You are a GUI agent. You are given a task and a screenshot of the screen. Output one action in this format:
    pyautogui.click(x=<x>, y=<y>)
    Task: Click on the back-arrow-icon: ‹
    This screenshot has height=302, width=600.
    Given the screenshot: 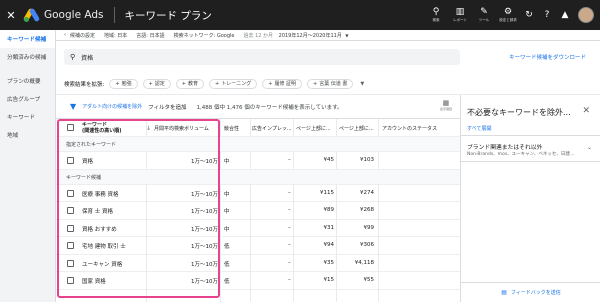 What is the action you would take?
    pyautogui.click(x=65, y=35)
    